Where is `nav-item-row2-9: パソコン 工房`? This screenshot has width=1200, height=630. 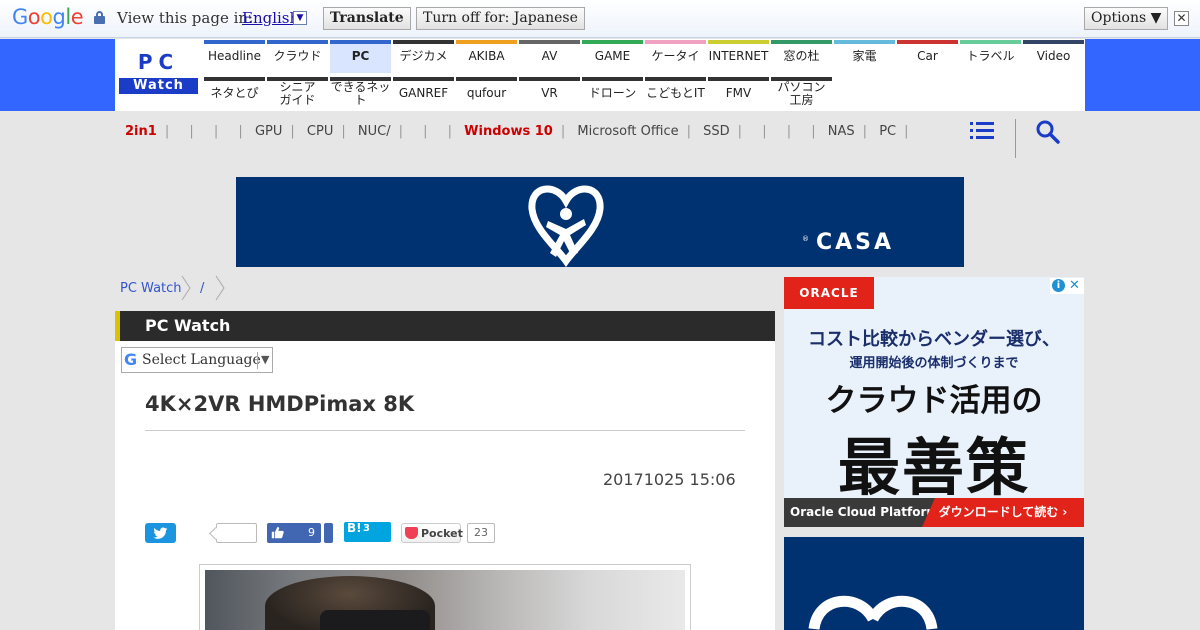 nav-item-row2-9: パソコン 工房 is located at coordinates (801, 93).